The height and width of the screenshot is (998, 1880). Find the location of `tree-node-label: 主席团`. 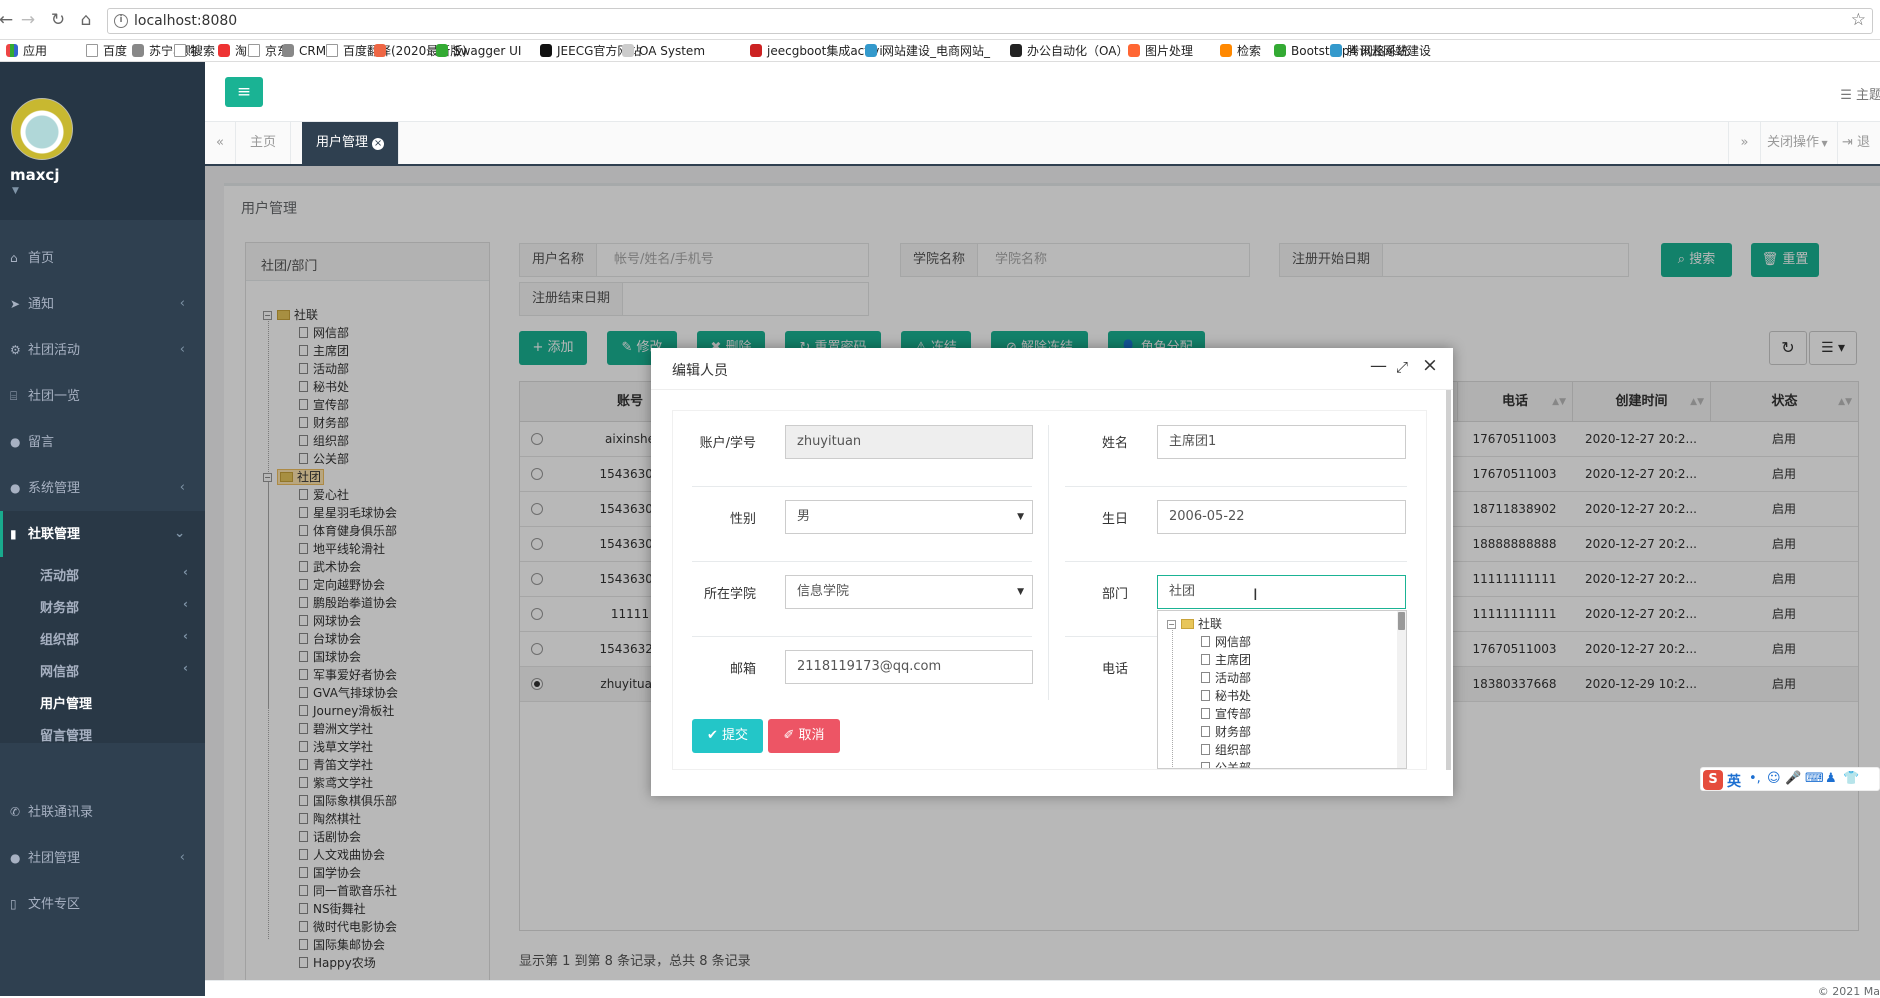

tree-node-label: 主席团 is located at coordinates (1233, 660).